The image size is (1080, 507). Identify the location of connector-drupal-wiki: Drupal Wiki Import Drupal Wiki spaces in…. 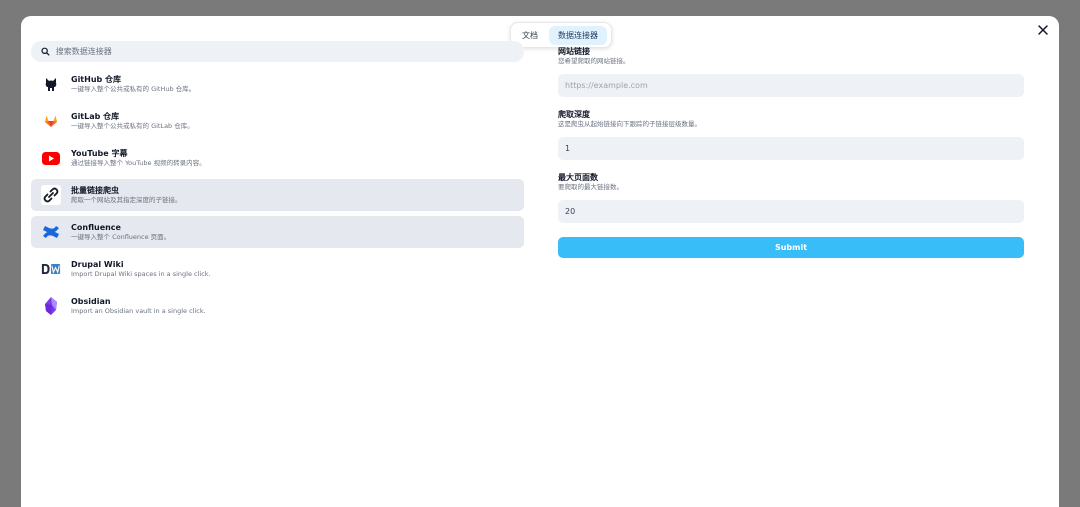
(277, 269).